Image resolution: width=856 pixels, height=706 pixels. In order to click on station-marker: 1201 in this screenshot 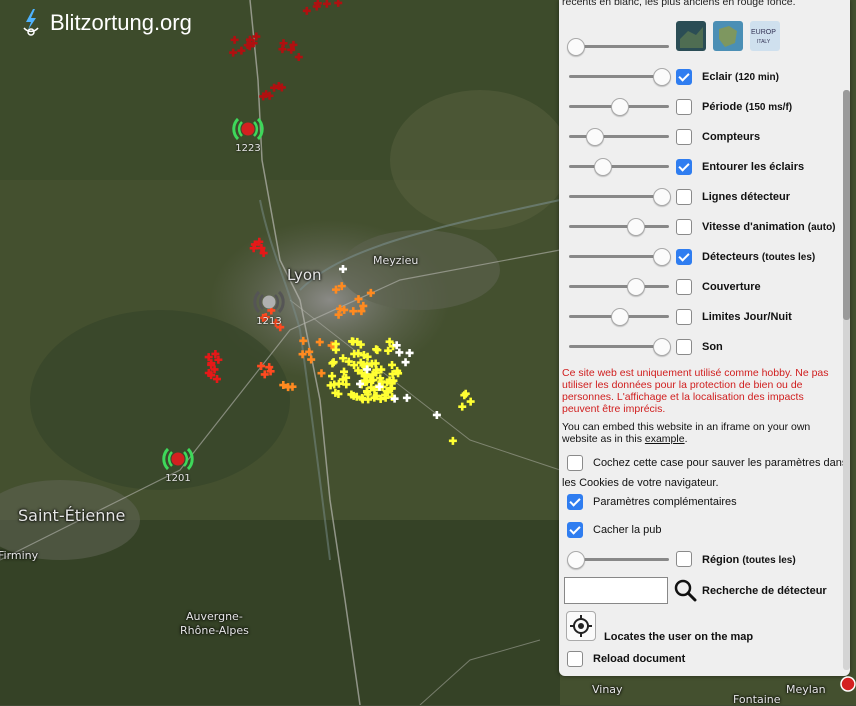, I will do `click(178, 463)`.